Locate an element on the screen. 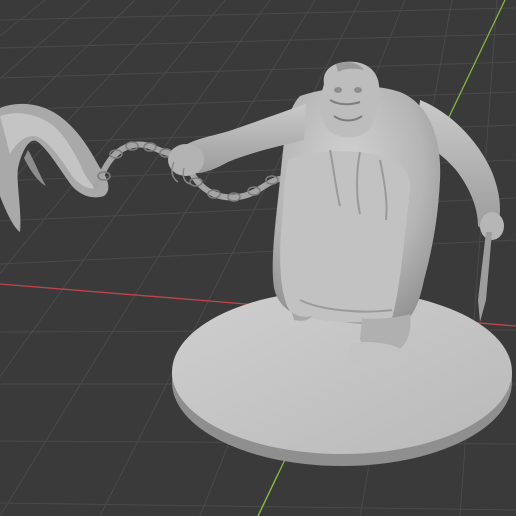 Image resolution: width=516 pixels, height=516 pixels. character-head is located at coordinates (349, 99).